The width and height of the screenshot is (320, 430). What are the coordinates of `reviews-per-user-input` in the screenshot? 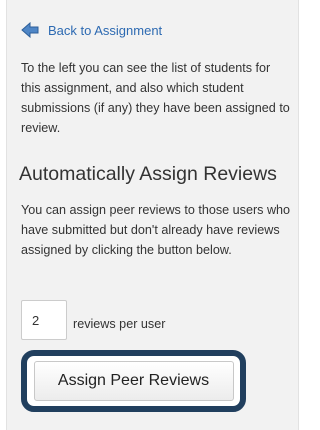 It's located at (44, 320).